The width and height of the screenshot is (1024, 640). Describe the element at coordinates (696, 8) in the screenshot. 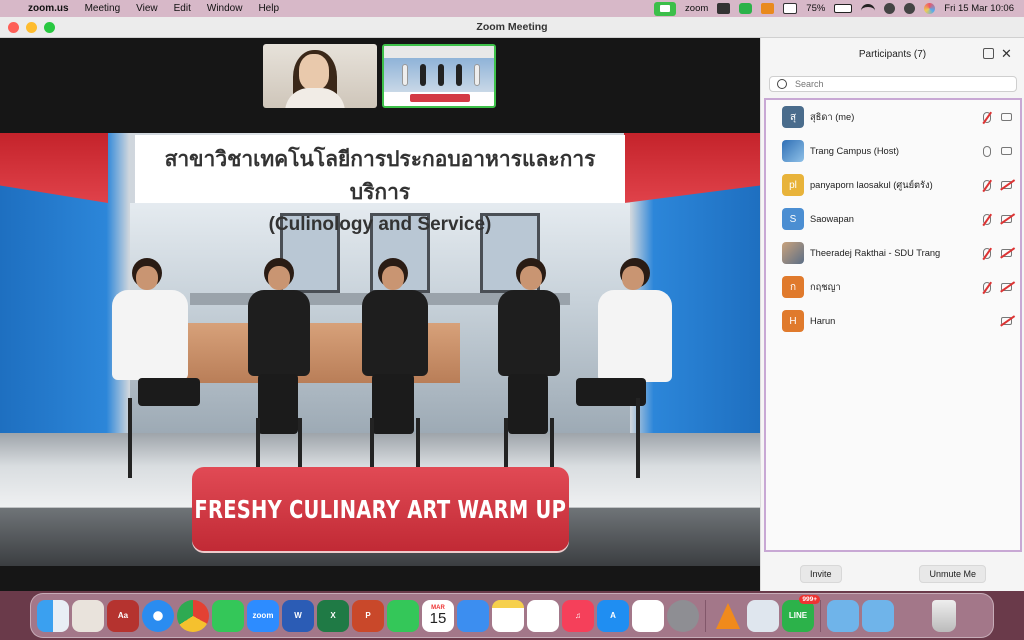

I see `zoom-menu-extra: zoom` at that location.